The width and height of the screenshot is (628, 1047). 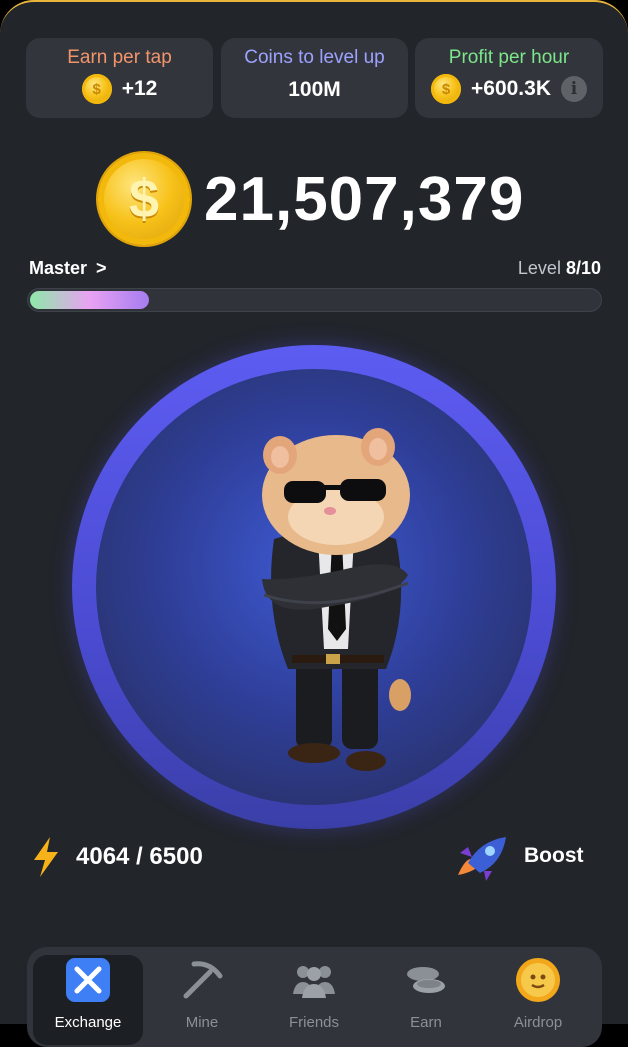 I want to click on level-current: 8/10, so click(x=583, y=268).